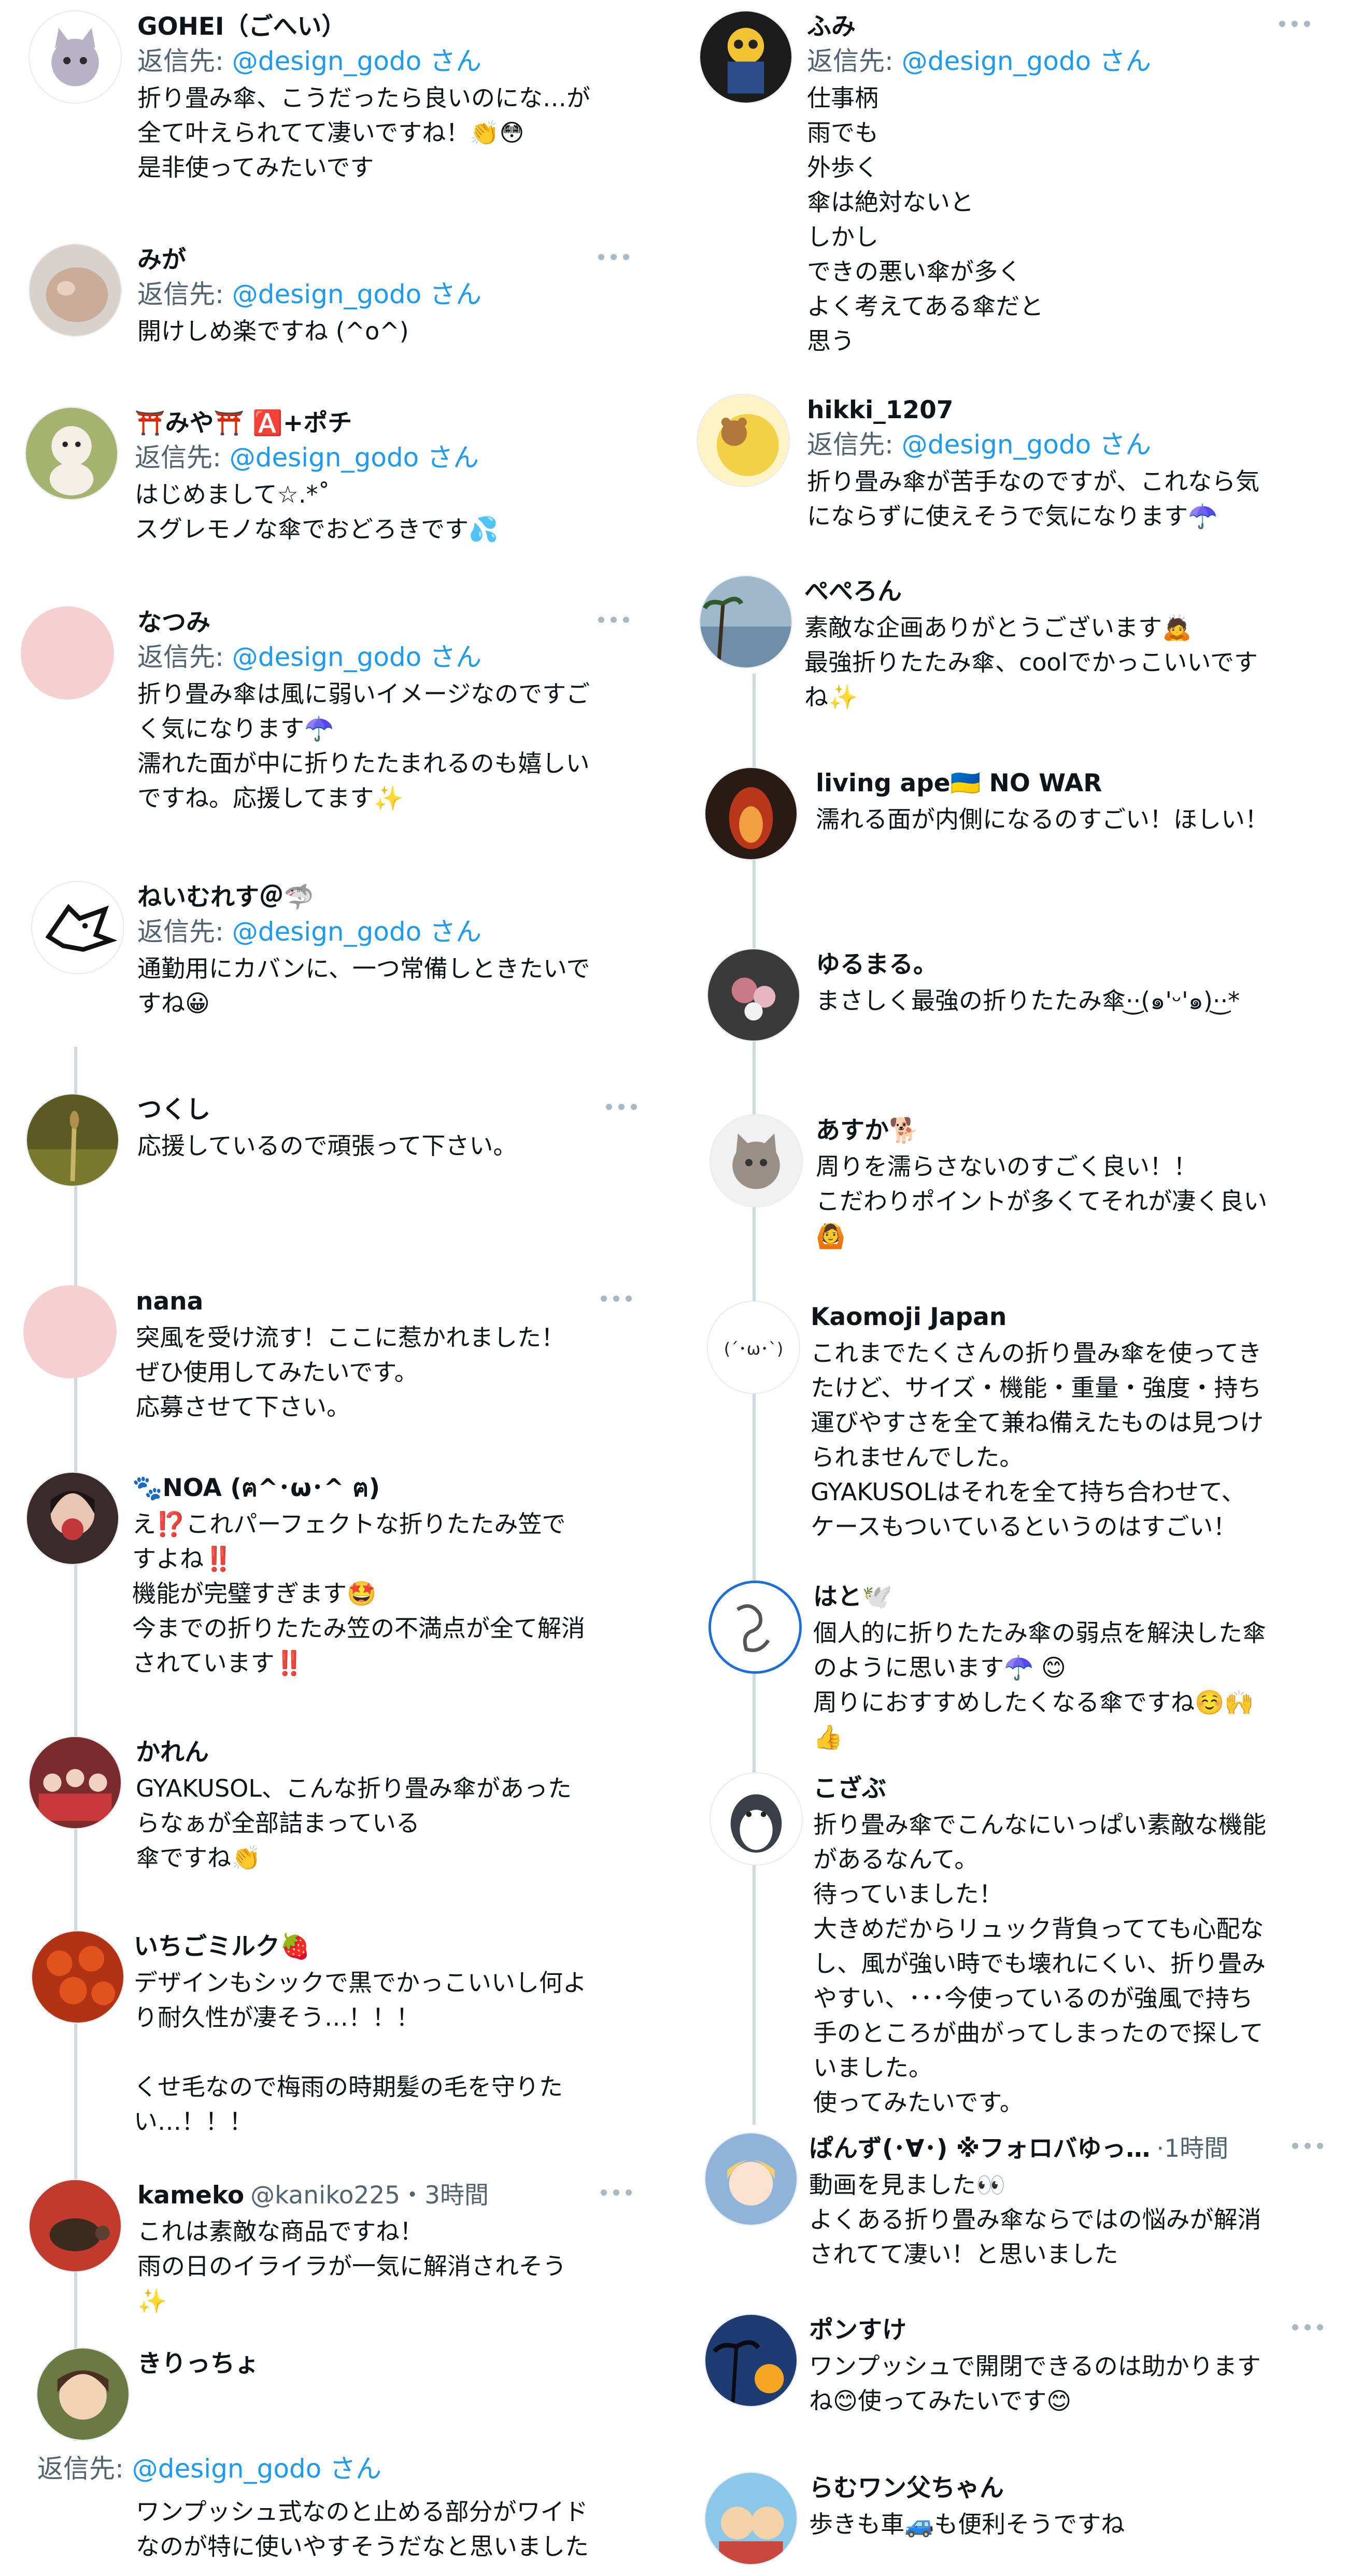 The width and height of the screenshot is (1347, 2576). I want to click on handle-and-time: @kaniko225・3時間, so click(369, 2195).